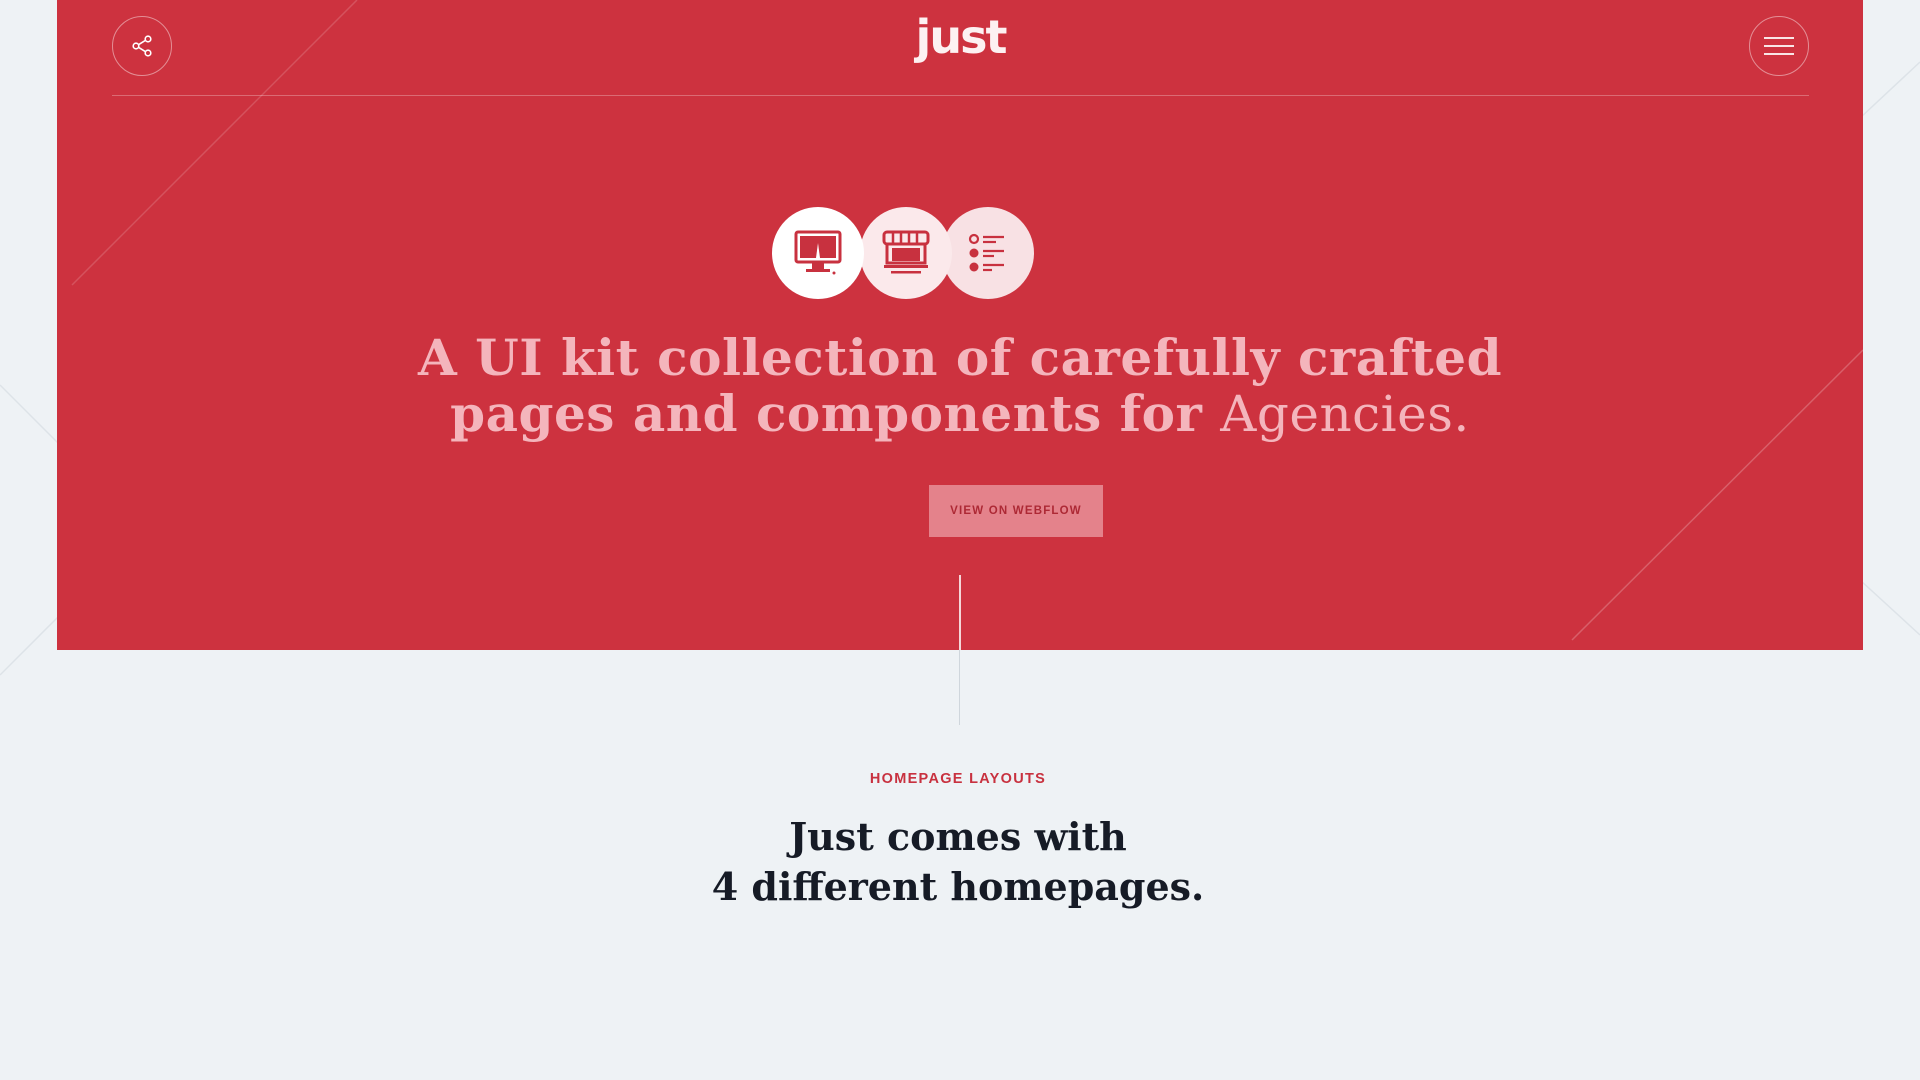 The height and width of the screenshot is (1080, 1920). What do you see at coordinates (960, 612) in the screenshot?
I see `scroll-indicator-line` at bounding box center [960, 612].